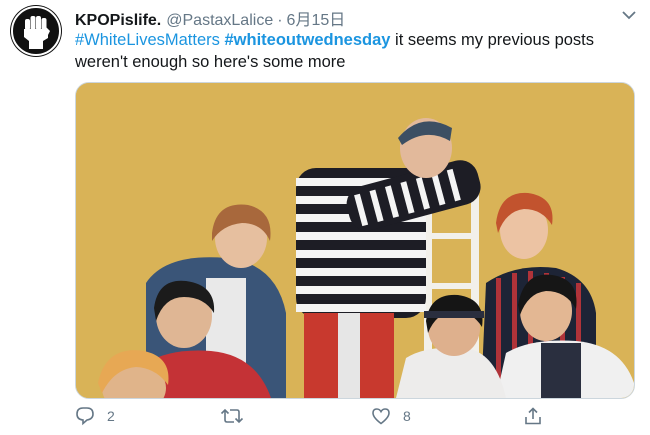 Image resolution: width=650 pixels, height=435 pixels. I want to click on share-icon, so click(533, 416).